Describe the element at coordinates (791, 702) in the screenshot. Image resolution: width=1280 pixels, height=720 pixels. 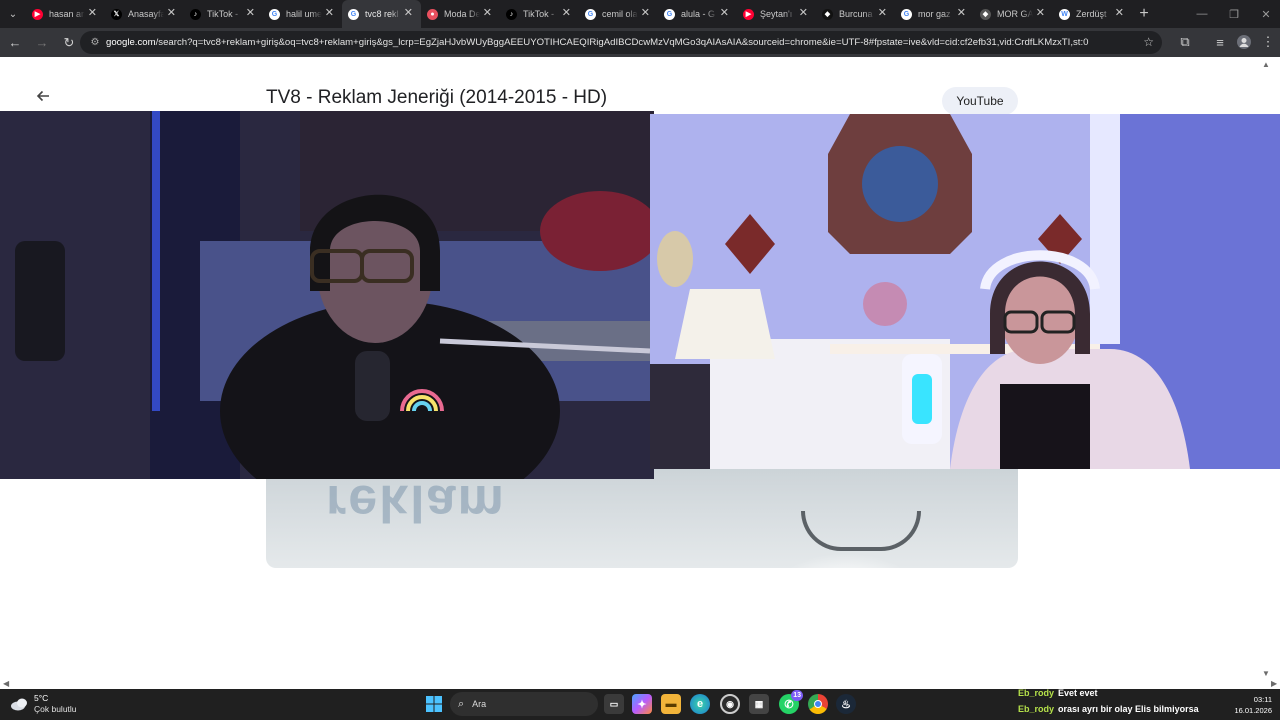
I see `whatsapp-icon: ✆ 13` at that location.